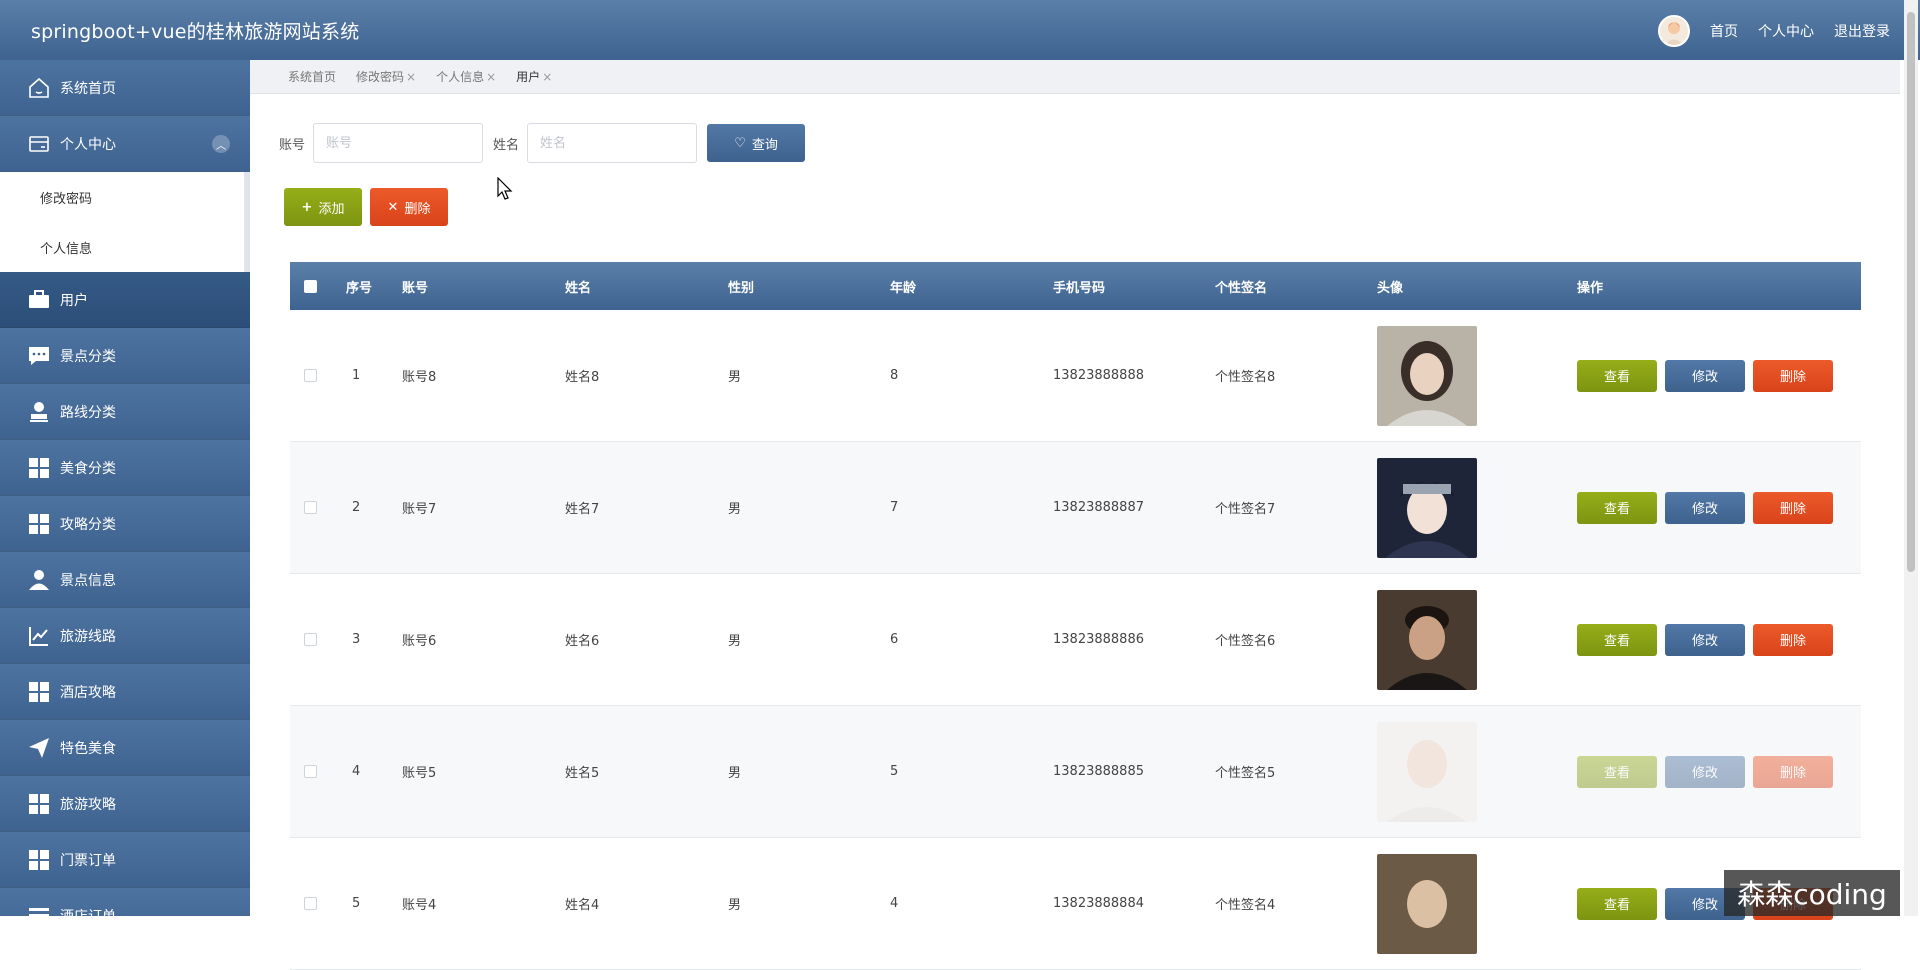 The width and height of the screenshot is (1920, 970). I want to click on sidebar-item-travel-guide: 旅游攻略, so click(125, 804).